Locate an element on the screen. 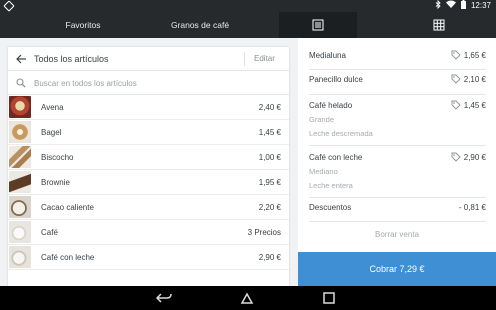 The height and width of the screenshot is (310, 496). status-bar: 12:37 is located at coordinates (248, 6).